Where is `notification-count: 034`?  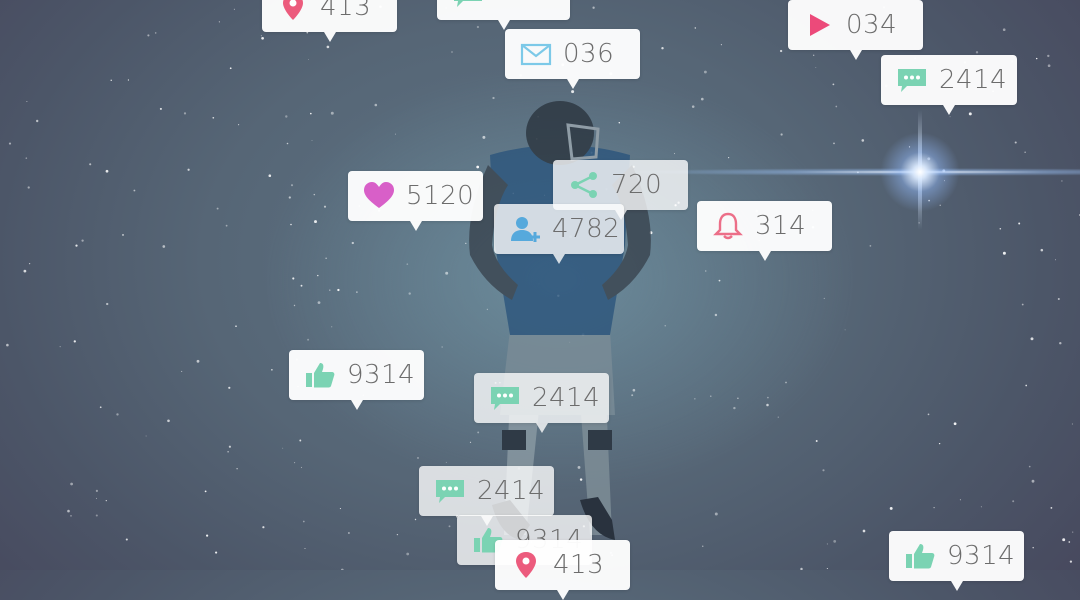
notification-count: 034 is located at coordinates (872, 25).